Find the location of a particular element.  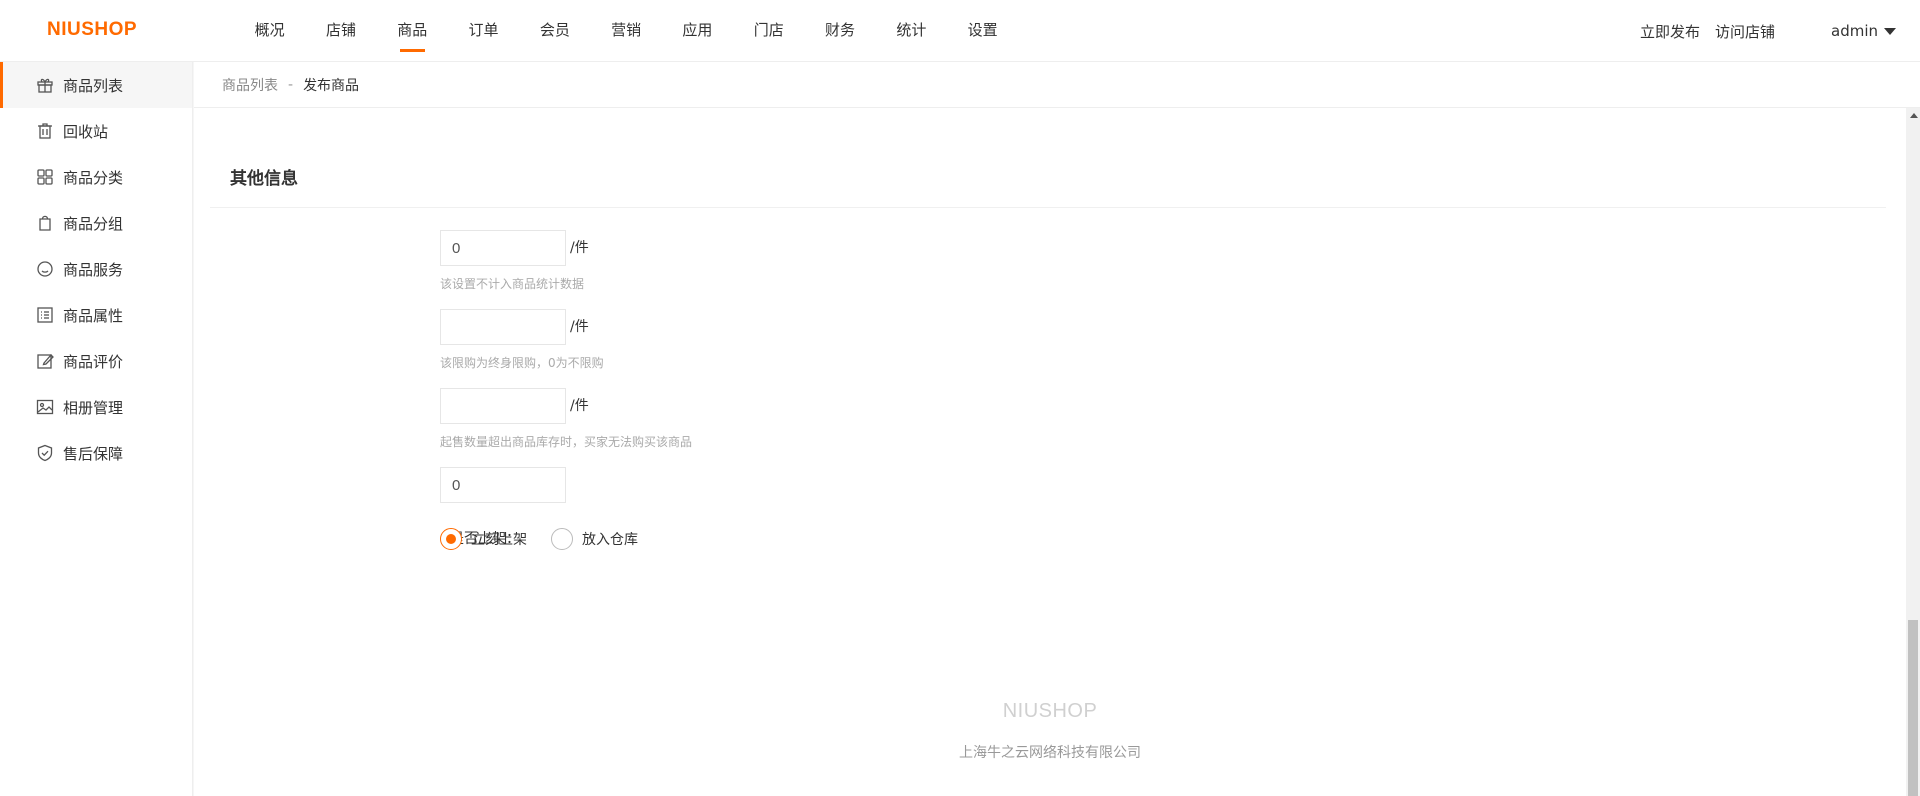

shield-icon is located at coordinates (45, 453).